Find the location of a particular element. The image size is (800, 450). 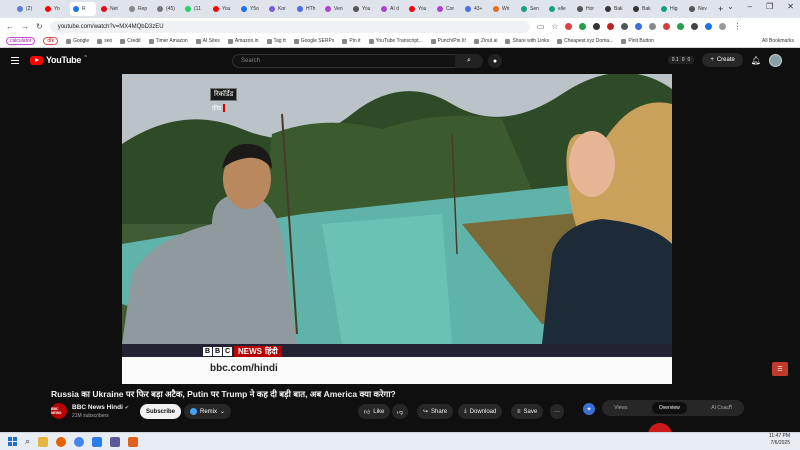

bookmark-item: calculator is located at coordinates (21, 41).